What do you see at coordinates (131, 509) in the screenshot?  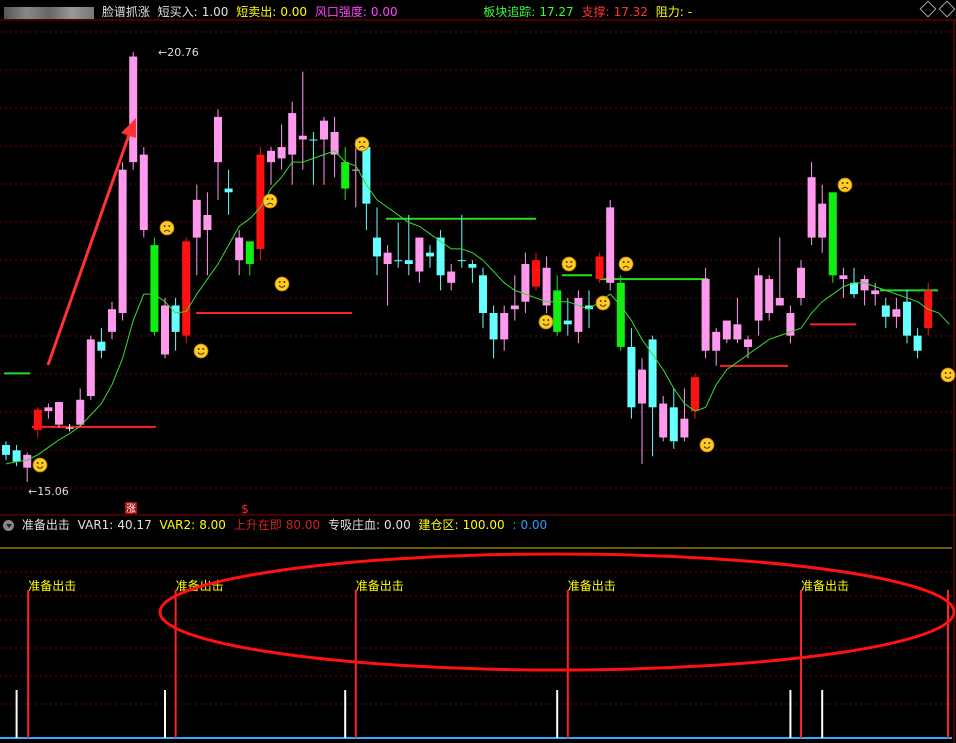 I see `zhang-marker: 涨` at bounding box center [131, 509].